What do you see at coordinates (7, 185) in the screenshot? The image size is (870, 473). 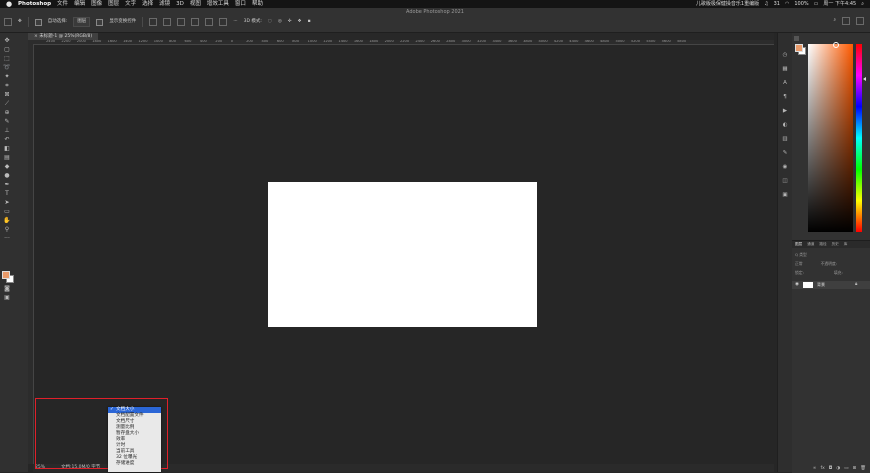 I see `pen-tool-icon: ✒` at bounding box center [7, 185].